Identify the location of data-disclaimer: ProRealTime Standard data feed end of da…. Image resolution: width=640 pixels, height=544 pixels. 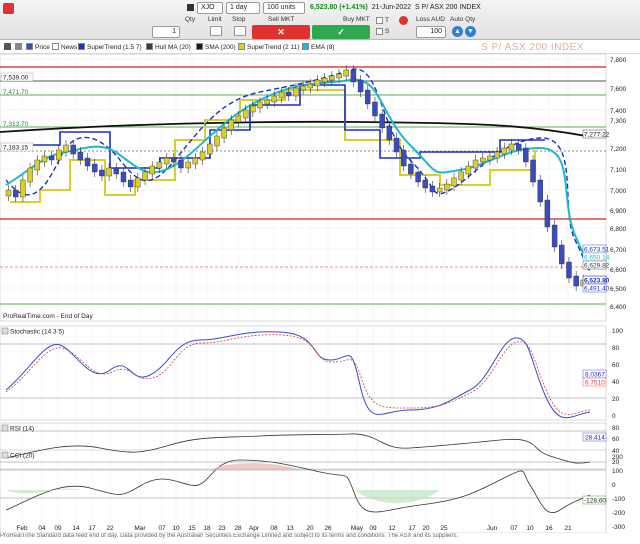
(320, 538).